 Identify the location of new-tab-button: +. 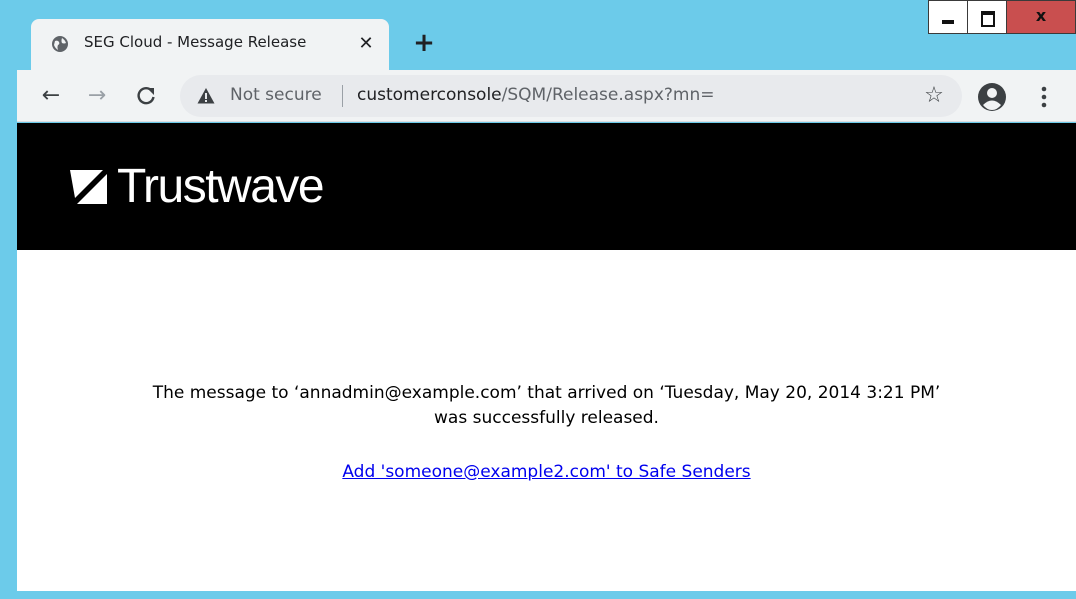
(424, 43).